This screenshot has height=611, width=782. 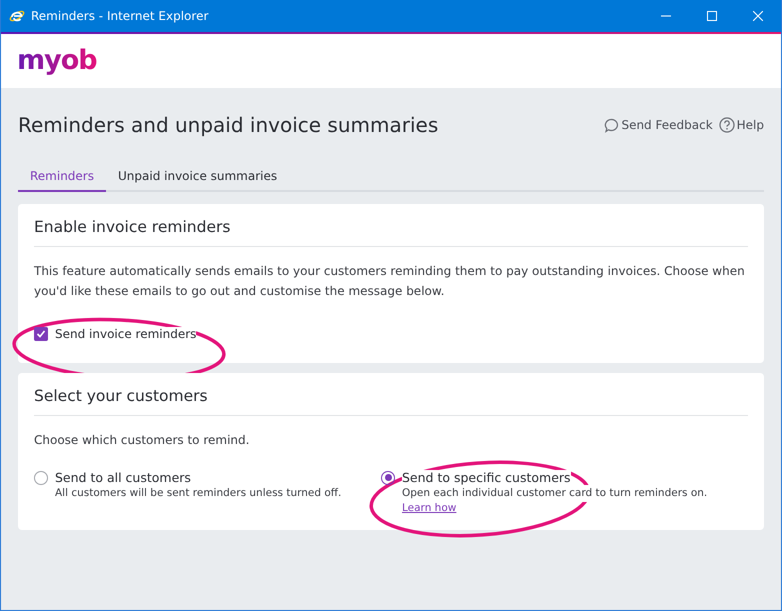 What do you see at coordinates (125, 334) in the screenshot?
I see `checkbox-label: Send invoice reminders` at bounding box center [125, 334].